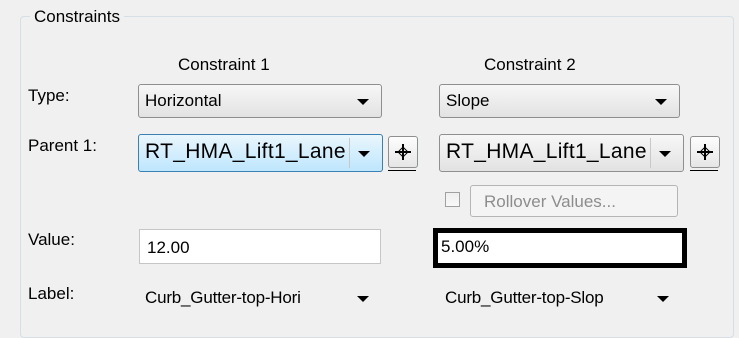 Image resolution: width=739 pixels, height=338 pixels. I want to click on value-c1-input: 12.00, so click(260, 246).